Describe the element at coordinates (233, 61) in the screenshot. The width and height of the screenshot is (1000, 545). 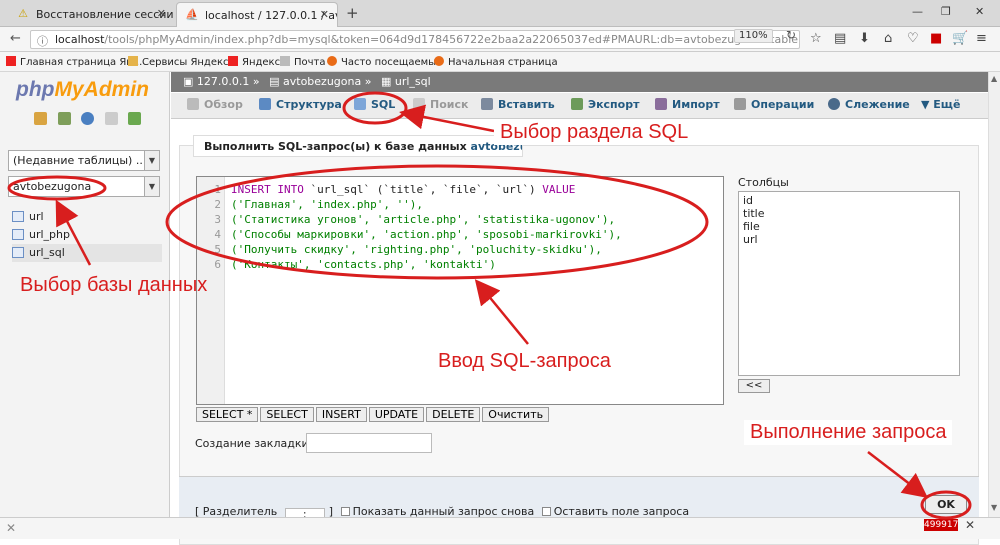
I see `yandex-icon` at that location.